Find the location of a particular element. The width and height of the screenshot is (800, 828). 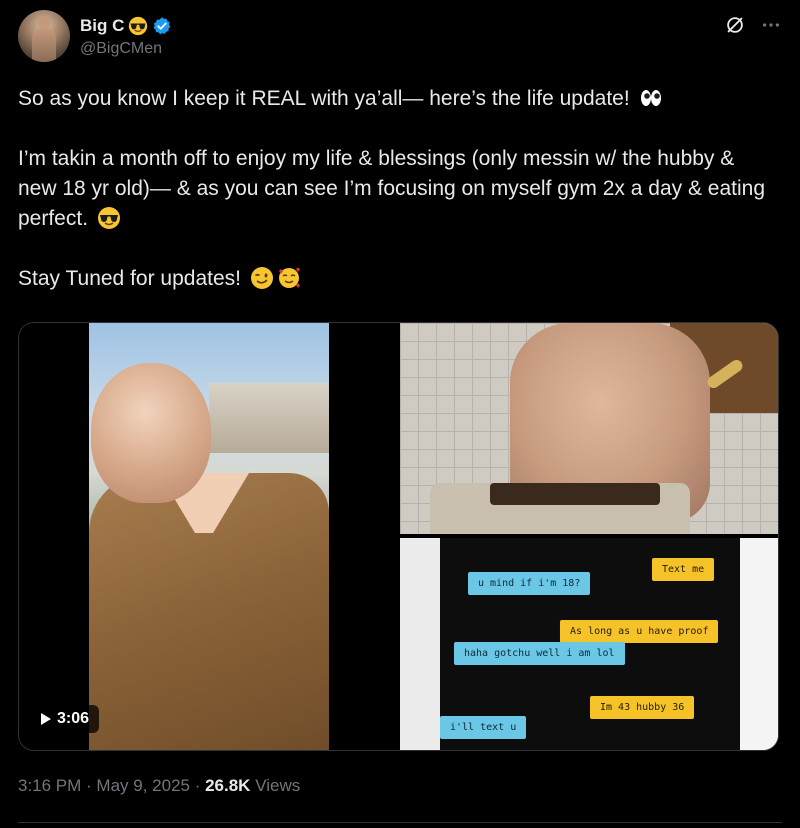

chat-message: i'll text u is located at coordinates (483, 727).